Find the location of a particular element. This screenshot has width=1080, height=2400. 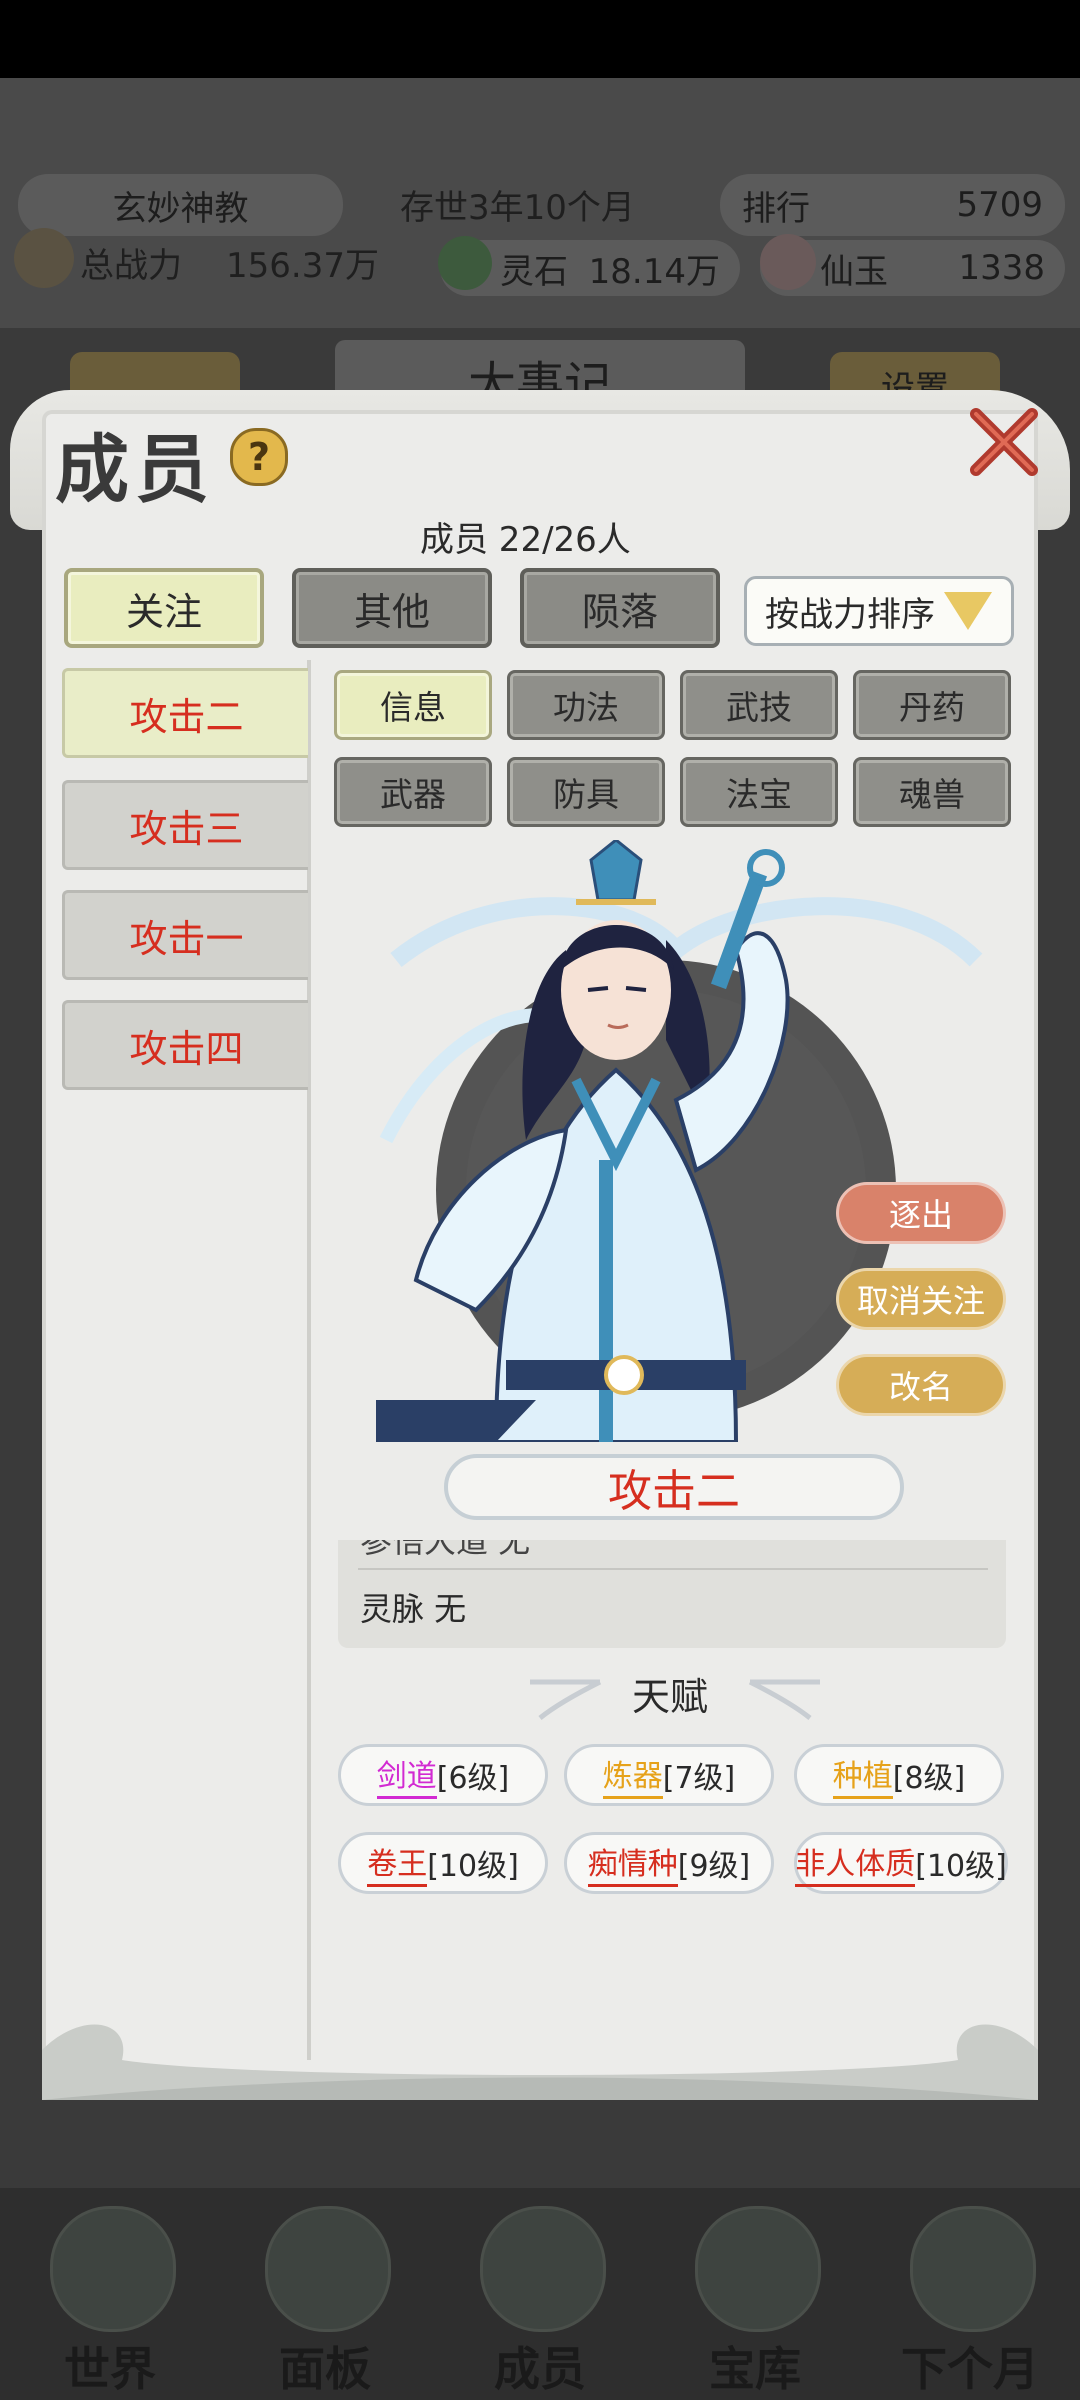

talent-badge: 卷王 [10级] is located at coordinates (443, 1863).